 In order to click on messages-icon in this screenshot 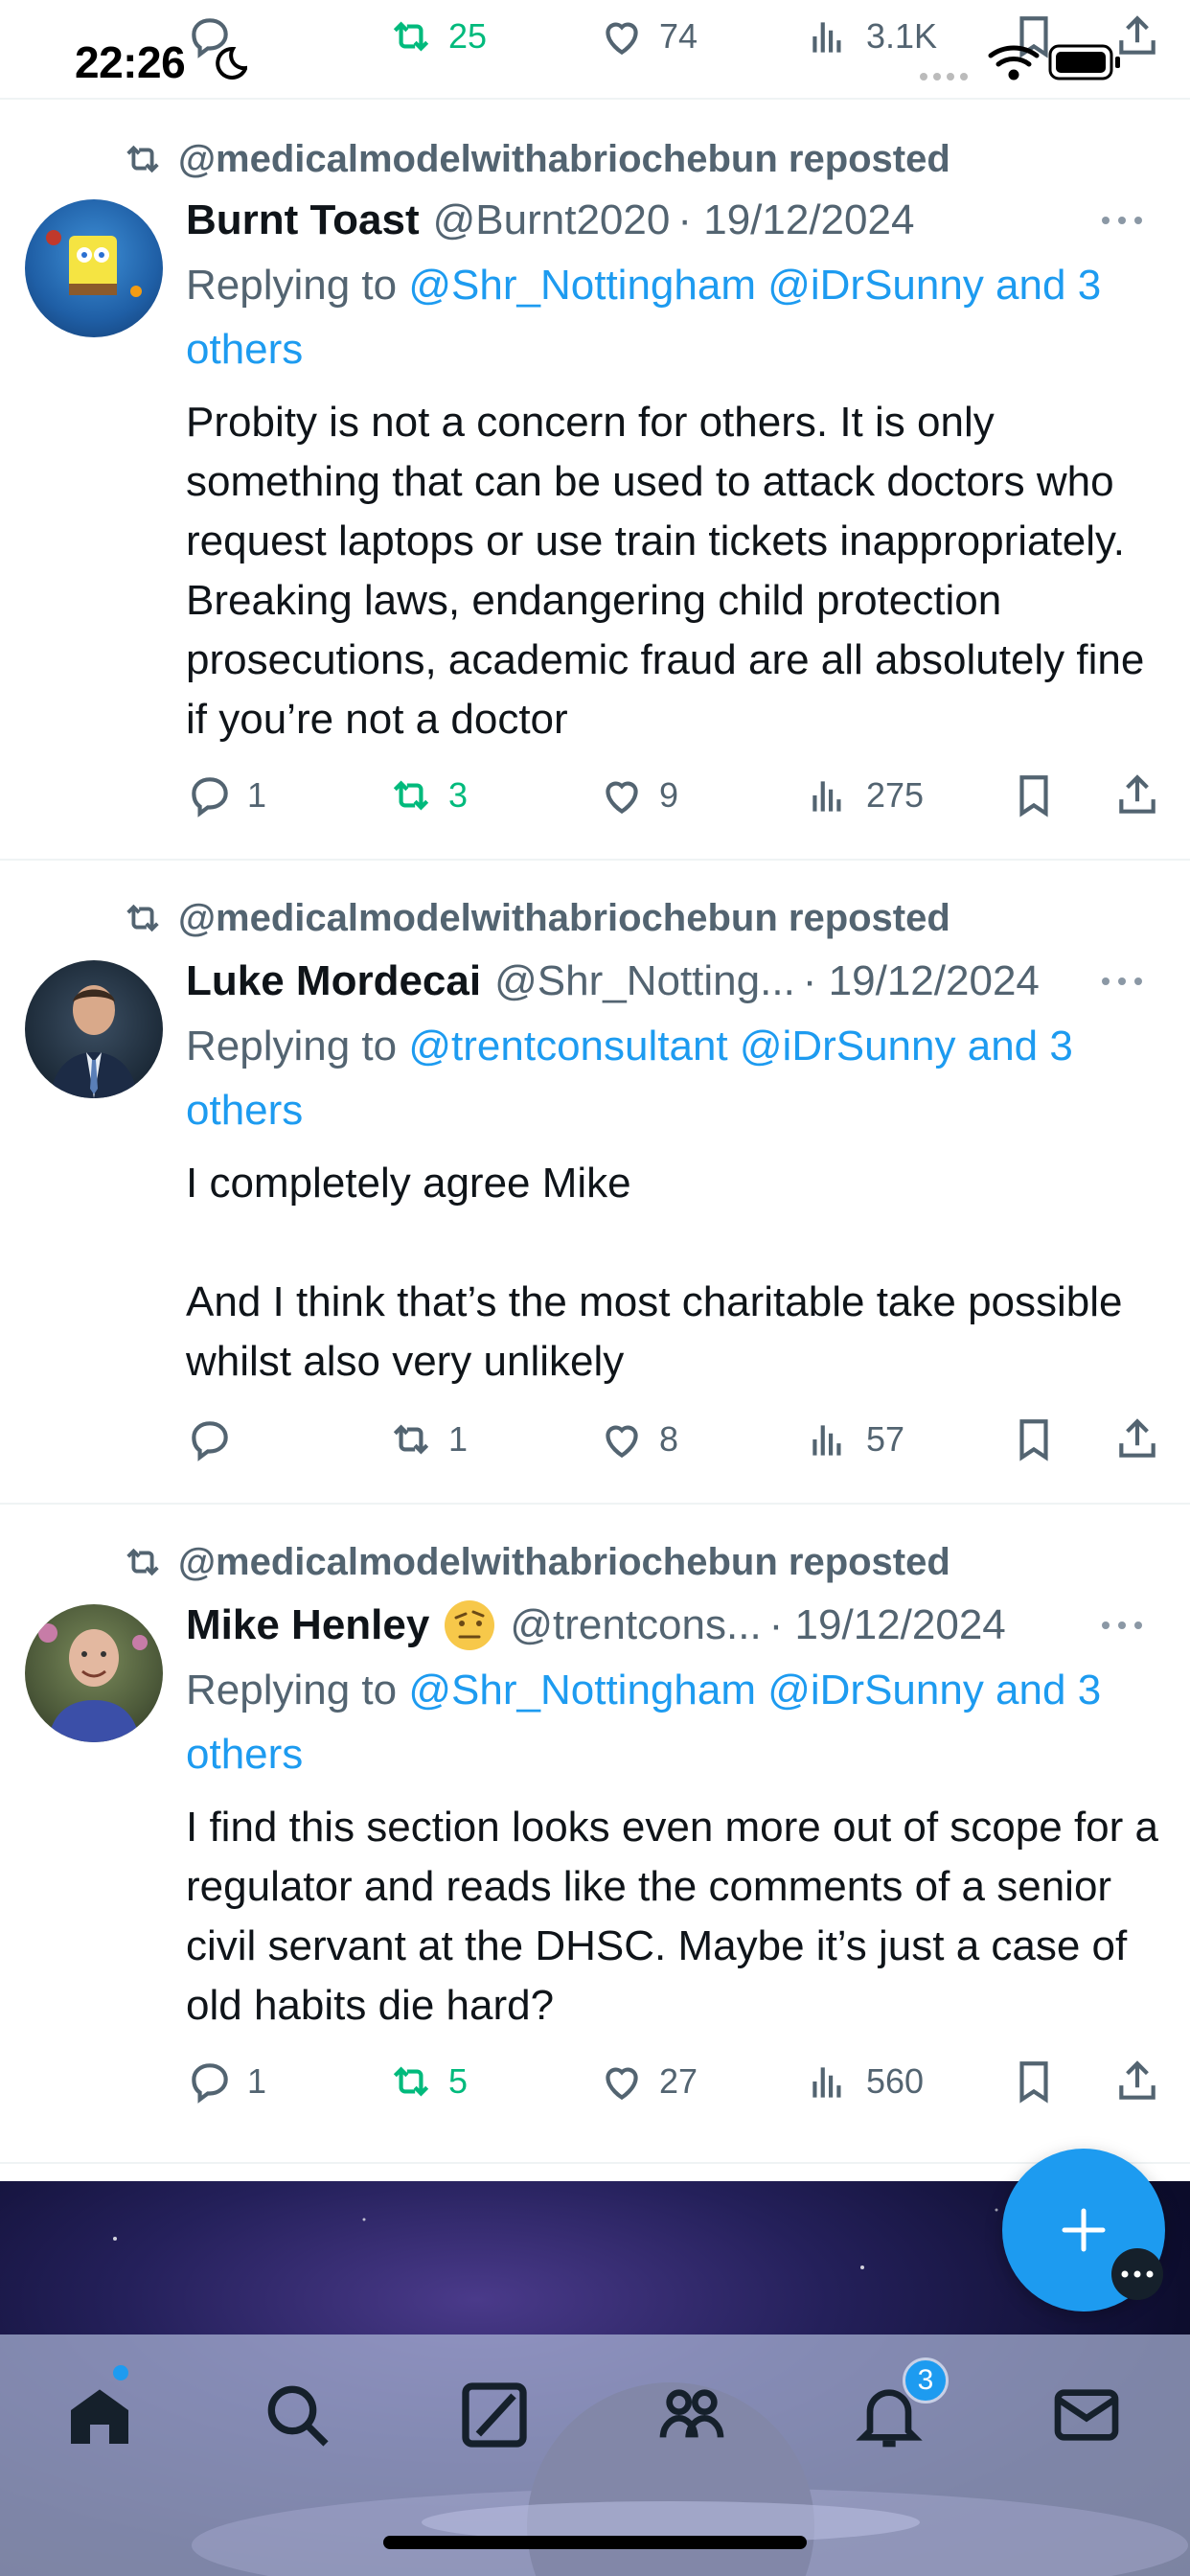, I will do `click(1087, 2415)`.